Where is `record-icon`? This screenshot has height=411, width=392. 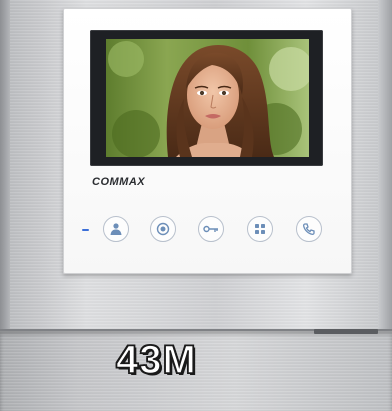
record-icon is located at coordinates (163, 229).